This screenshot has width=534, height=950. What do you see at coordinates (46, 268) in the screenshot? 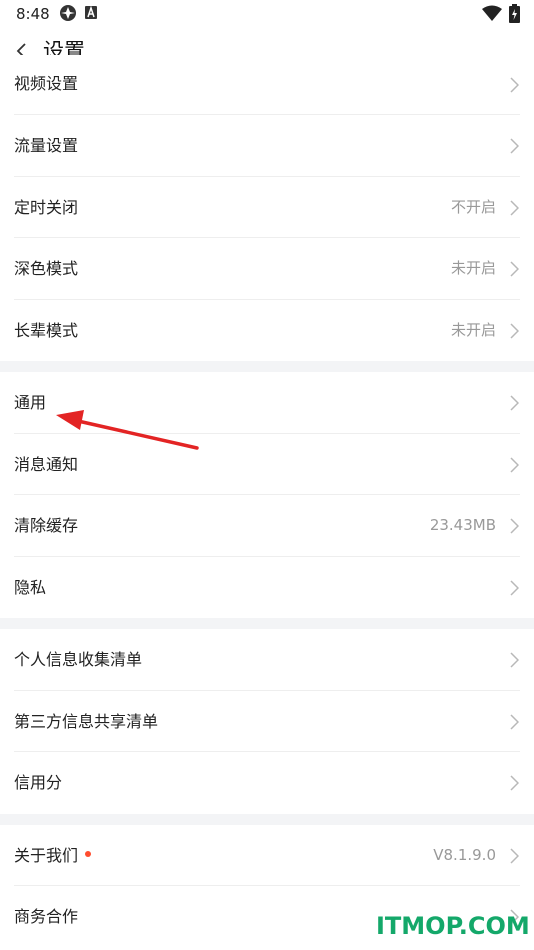
I see `row-label: 深色模式` at bounding box center [46, 268].